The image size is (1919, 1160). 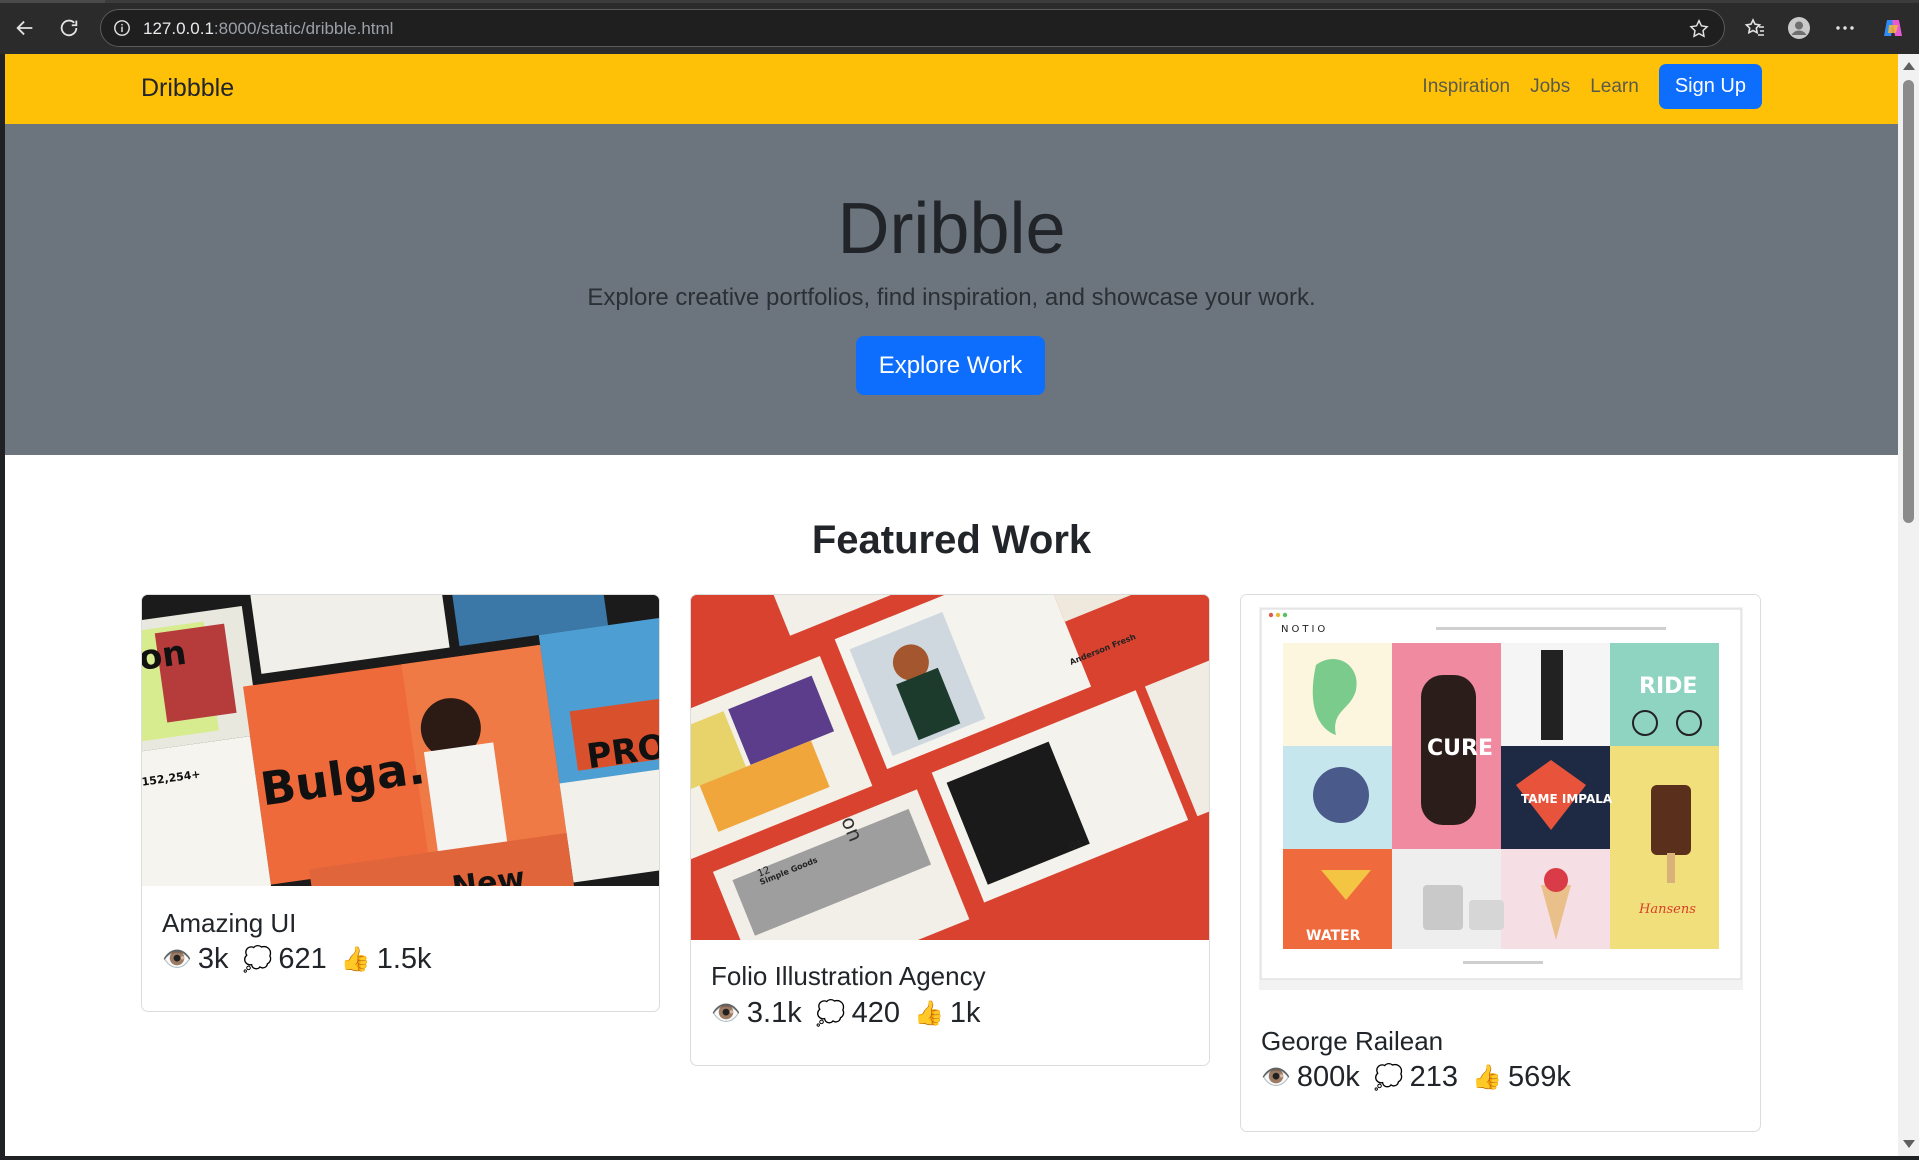 I want to click on card-title: Folio Illustration Agency, so click(x=848, y=976).